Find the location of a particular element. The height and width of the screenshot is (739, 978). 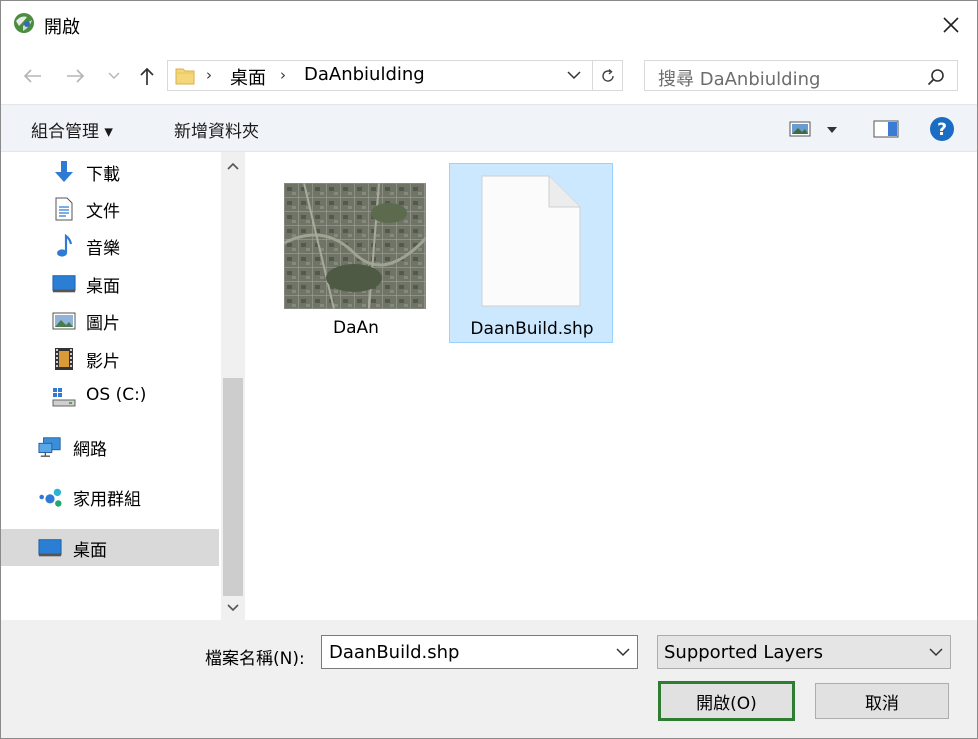

breadcrumb-current-folder: DaAnbiulding is located at coordinates (364, 74).